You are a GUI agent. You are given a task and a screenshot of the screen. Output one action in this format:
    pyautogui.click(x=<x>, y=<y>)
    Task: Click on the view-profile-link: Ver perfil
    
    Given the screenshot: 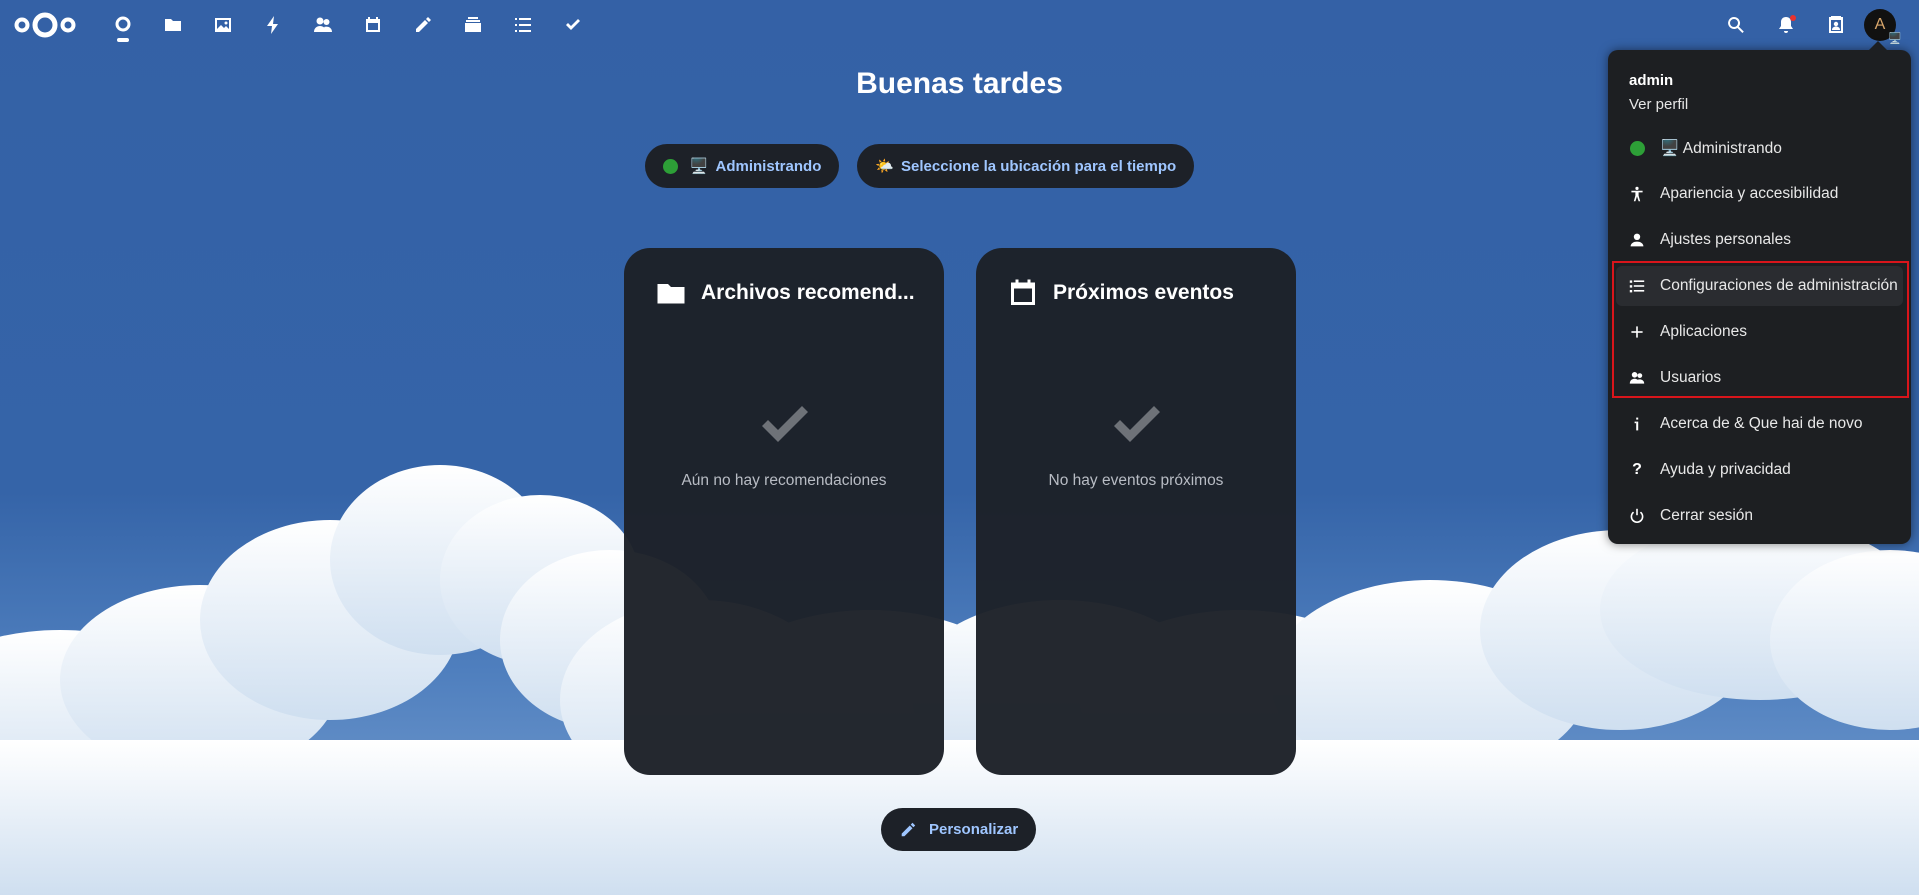 What is the action you would take?
    pyautogui.click(x=1658, y=104)
    